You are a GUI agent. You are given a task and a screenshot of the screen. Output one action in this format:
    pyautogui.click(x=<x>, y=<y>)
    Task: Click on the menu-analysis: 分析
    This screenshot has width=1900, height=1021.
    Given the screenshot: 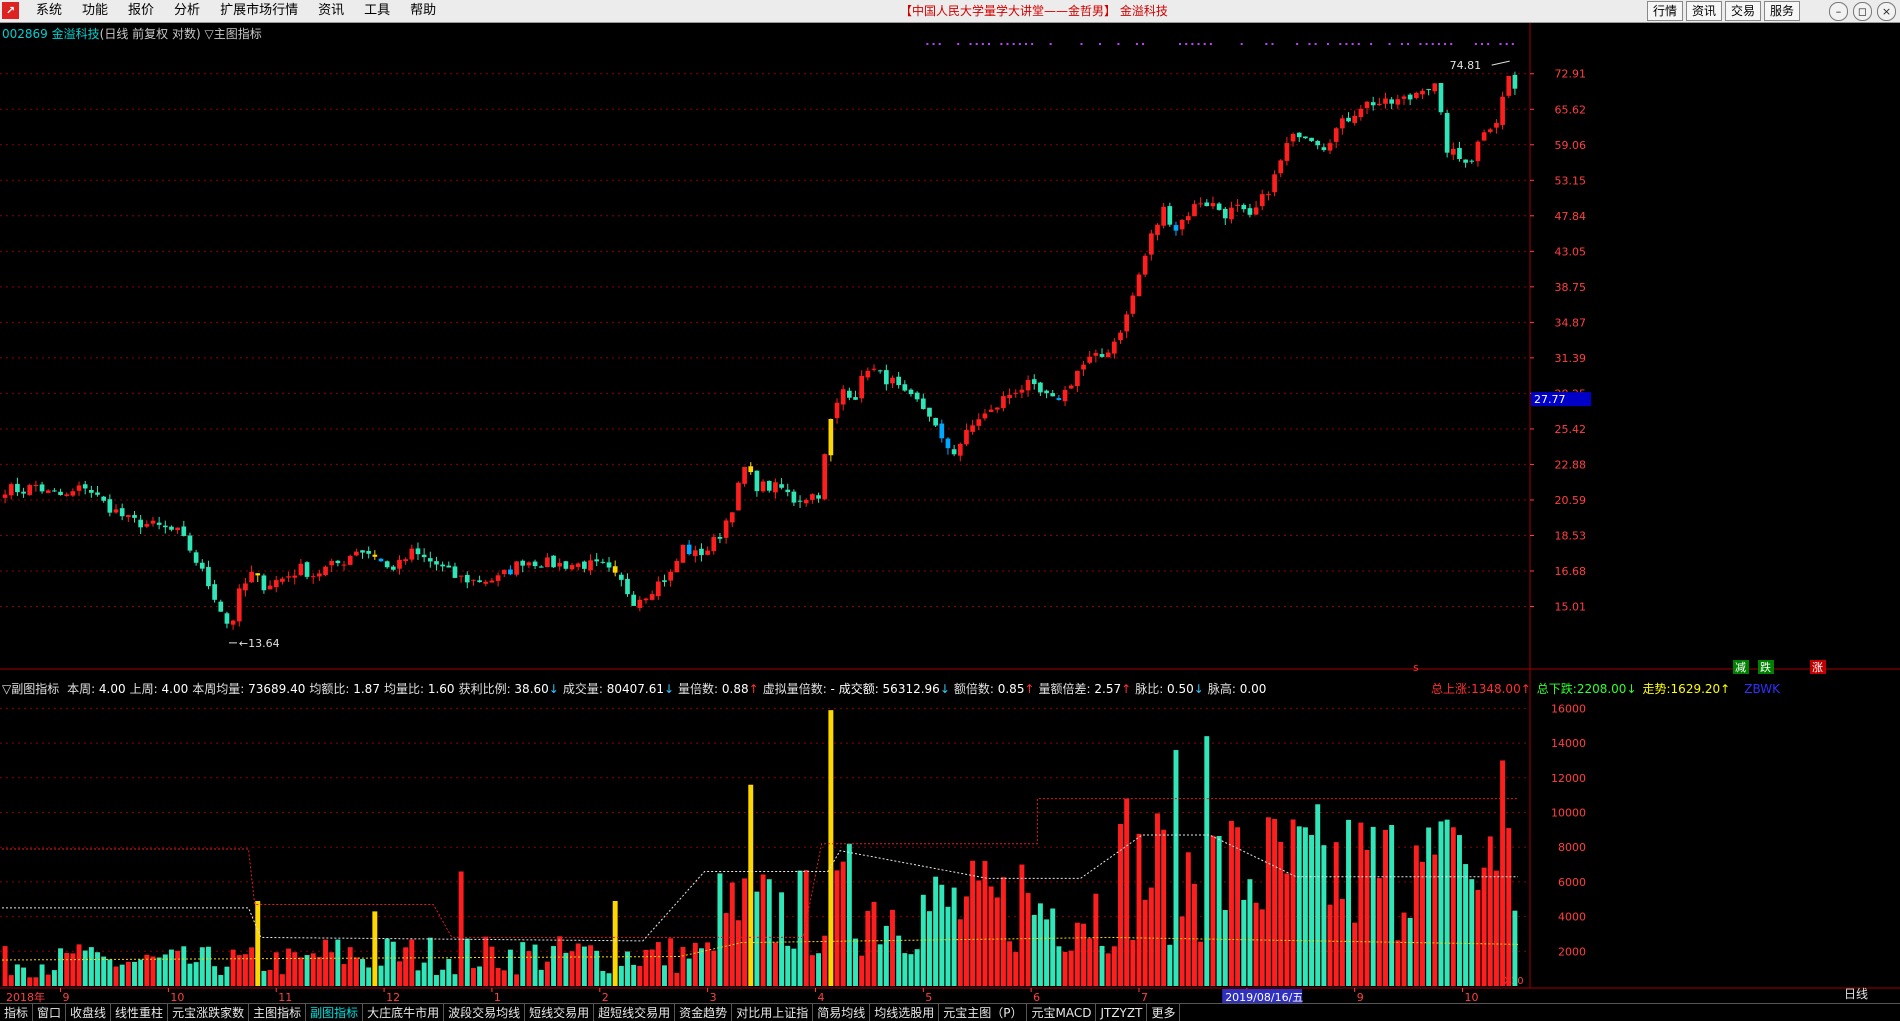 What is the action you would take?
    pyautogui.click(x=187, y=11)
    